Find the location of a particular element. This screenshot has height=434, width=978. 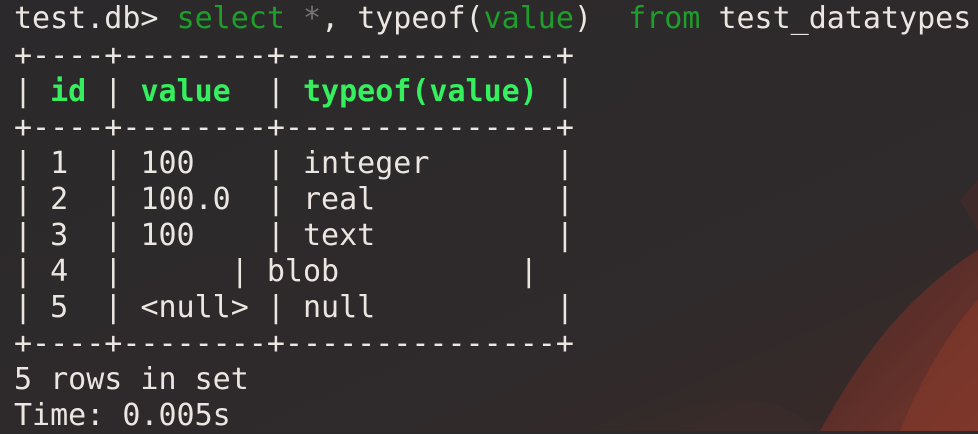

timing-text: Time: 0.005s is located at coordinates (122, 415).